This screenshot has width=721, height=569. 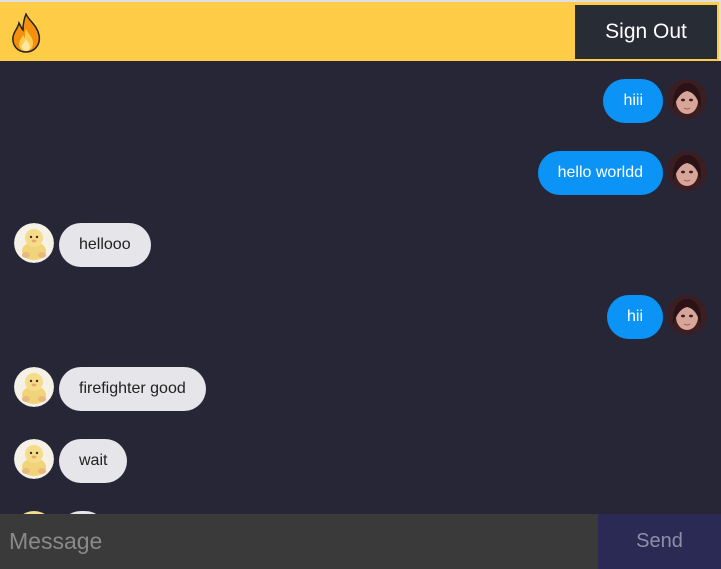 I want to click on message-received: hellooo, so click(x=360, y=245).